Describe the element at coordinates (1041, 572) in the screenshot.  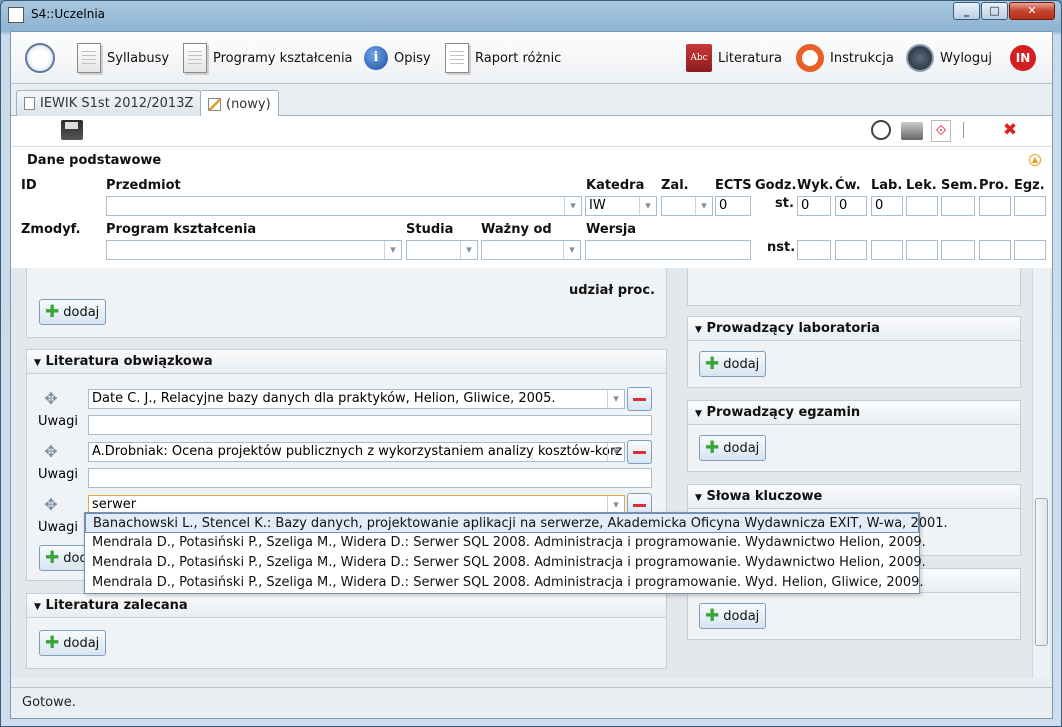
I see `scrollbar-thumb` at that location.